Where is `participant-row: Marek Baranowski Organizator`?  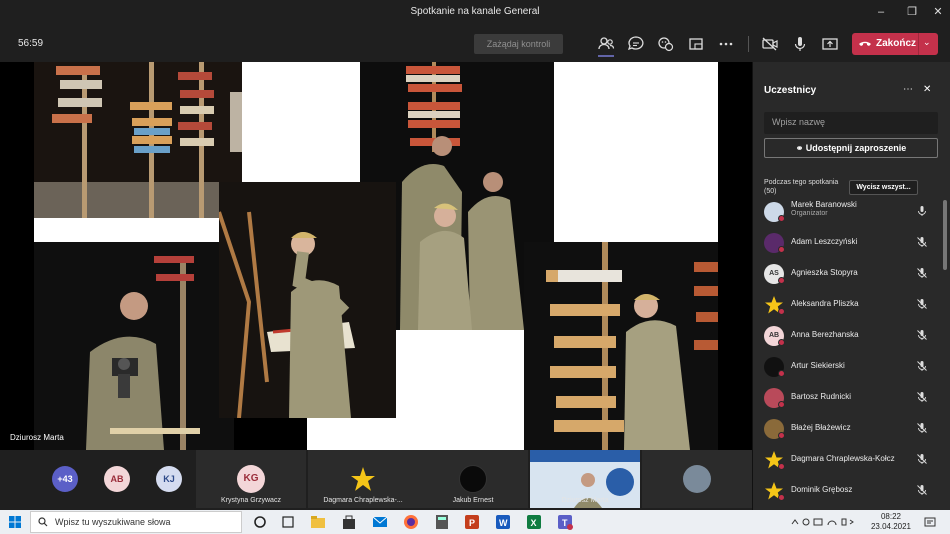
participant-row: Marek Baranowski Organizator is located at coordinates (853, 211).